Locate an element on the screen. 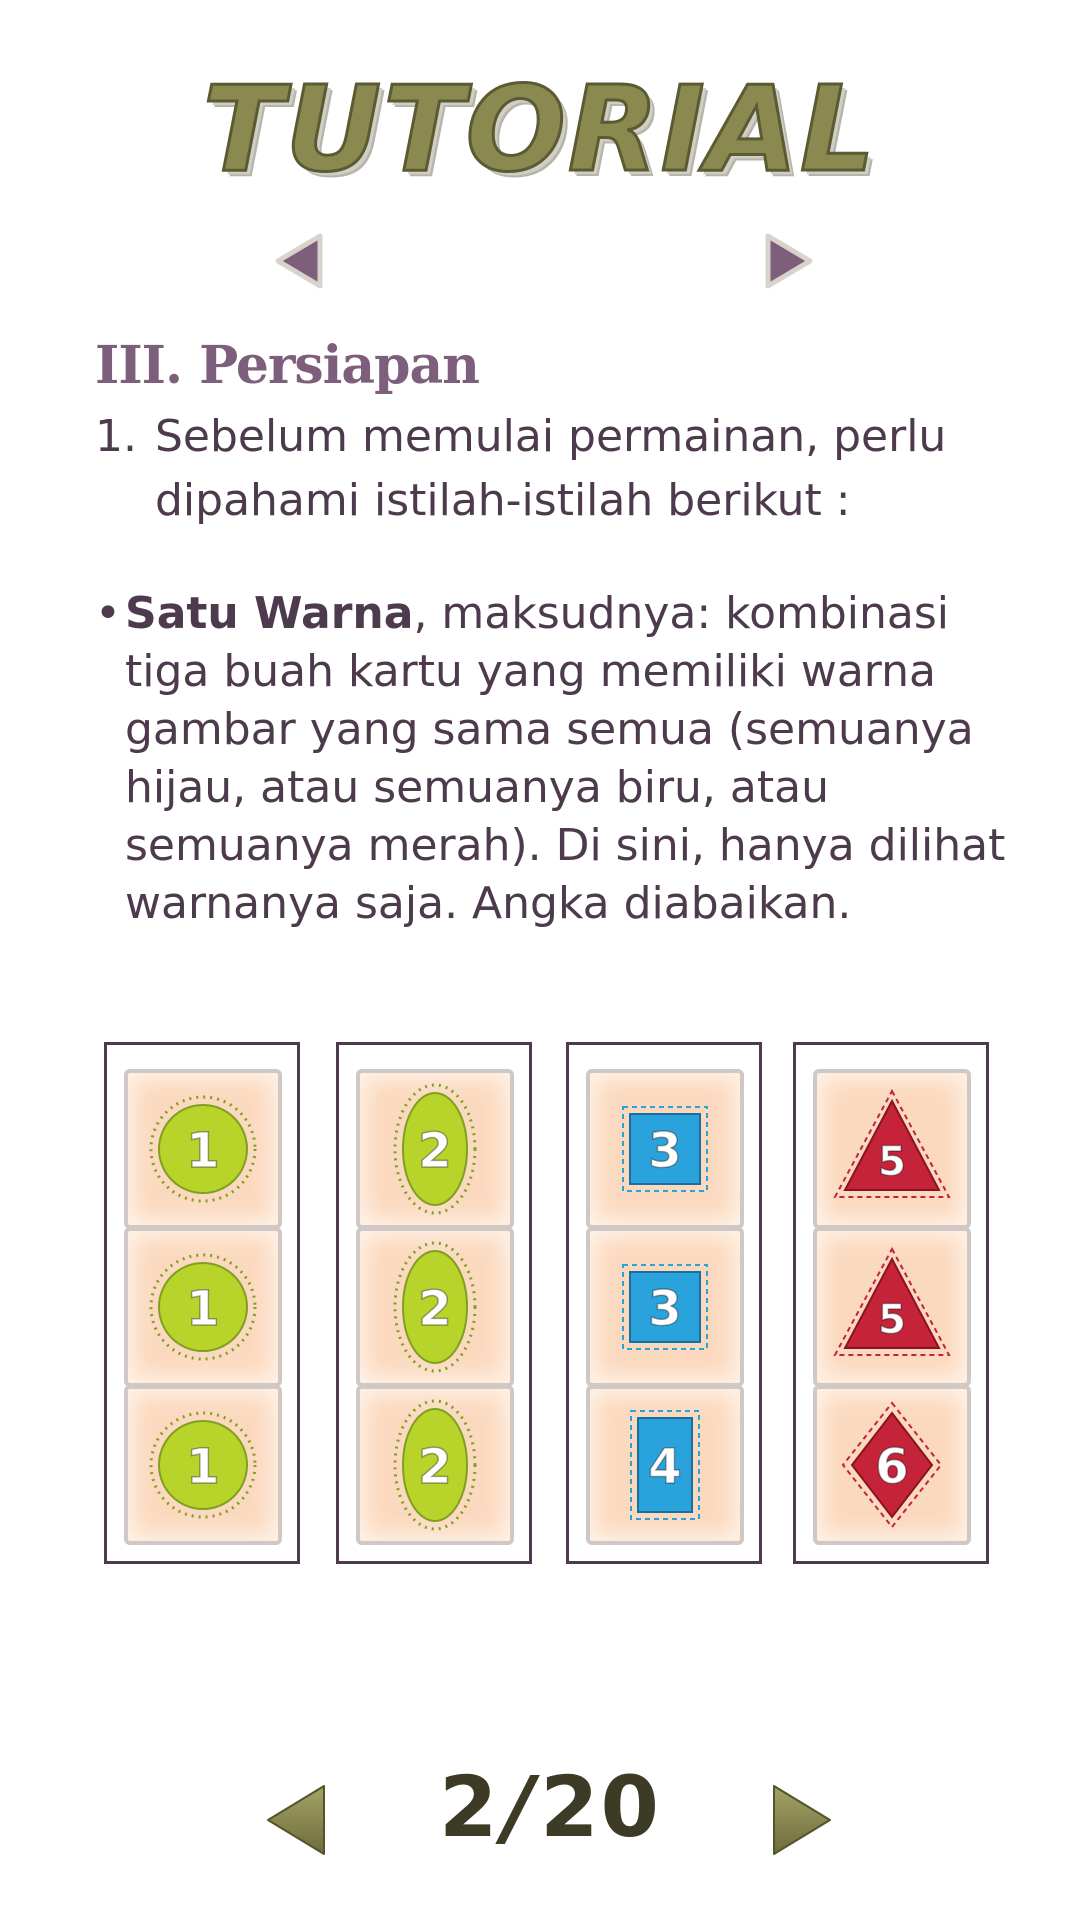  next-page-button is located at coordinates (800, 1820).